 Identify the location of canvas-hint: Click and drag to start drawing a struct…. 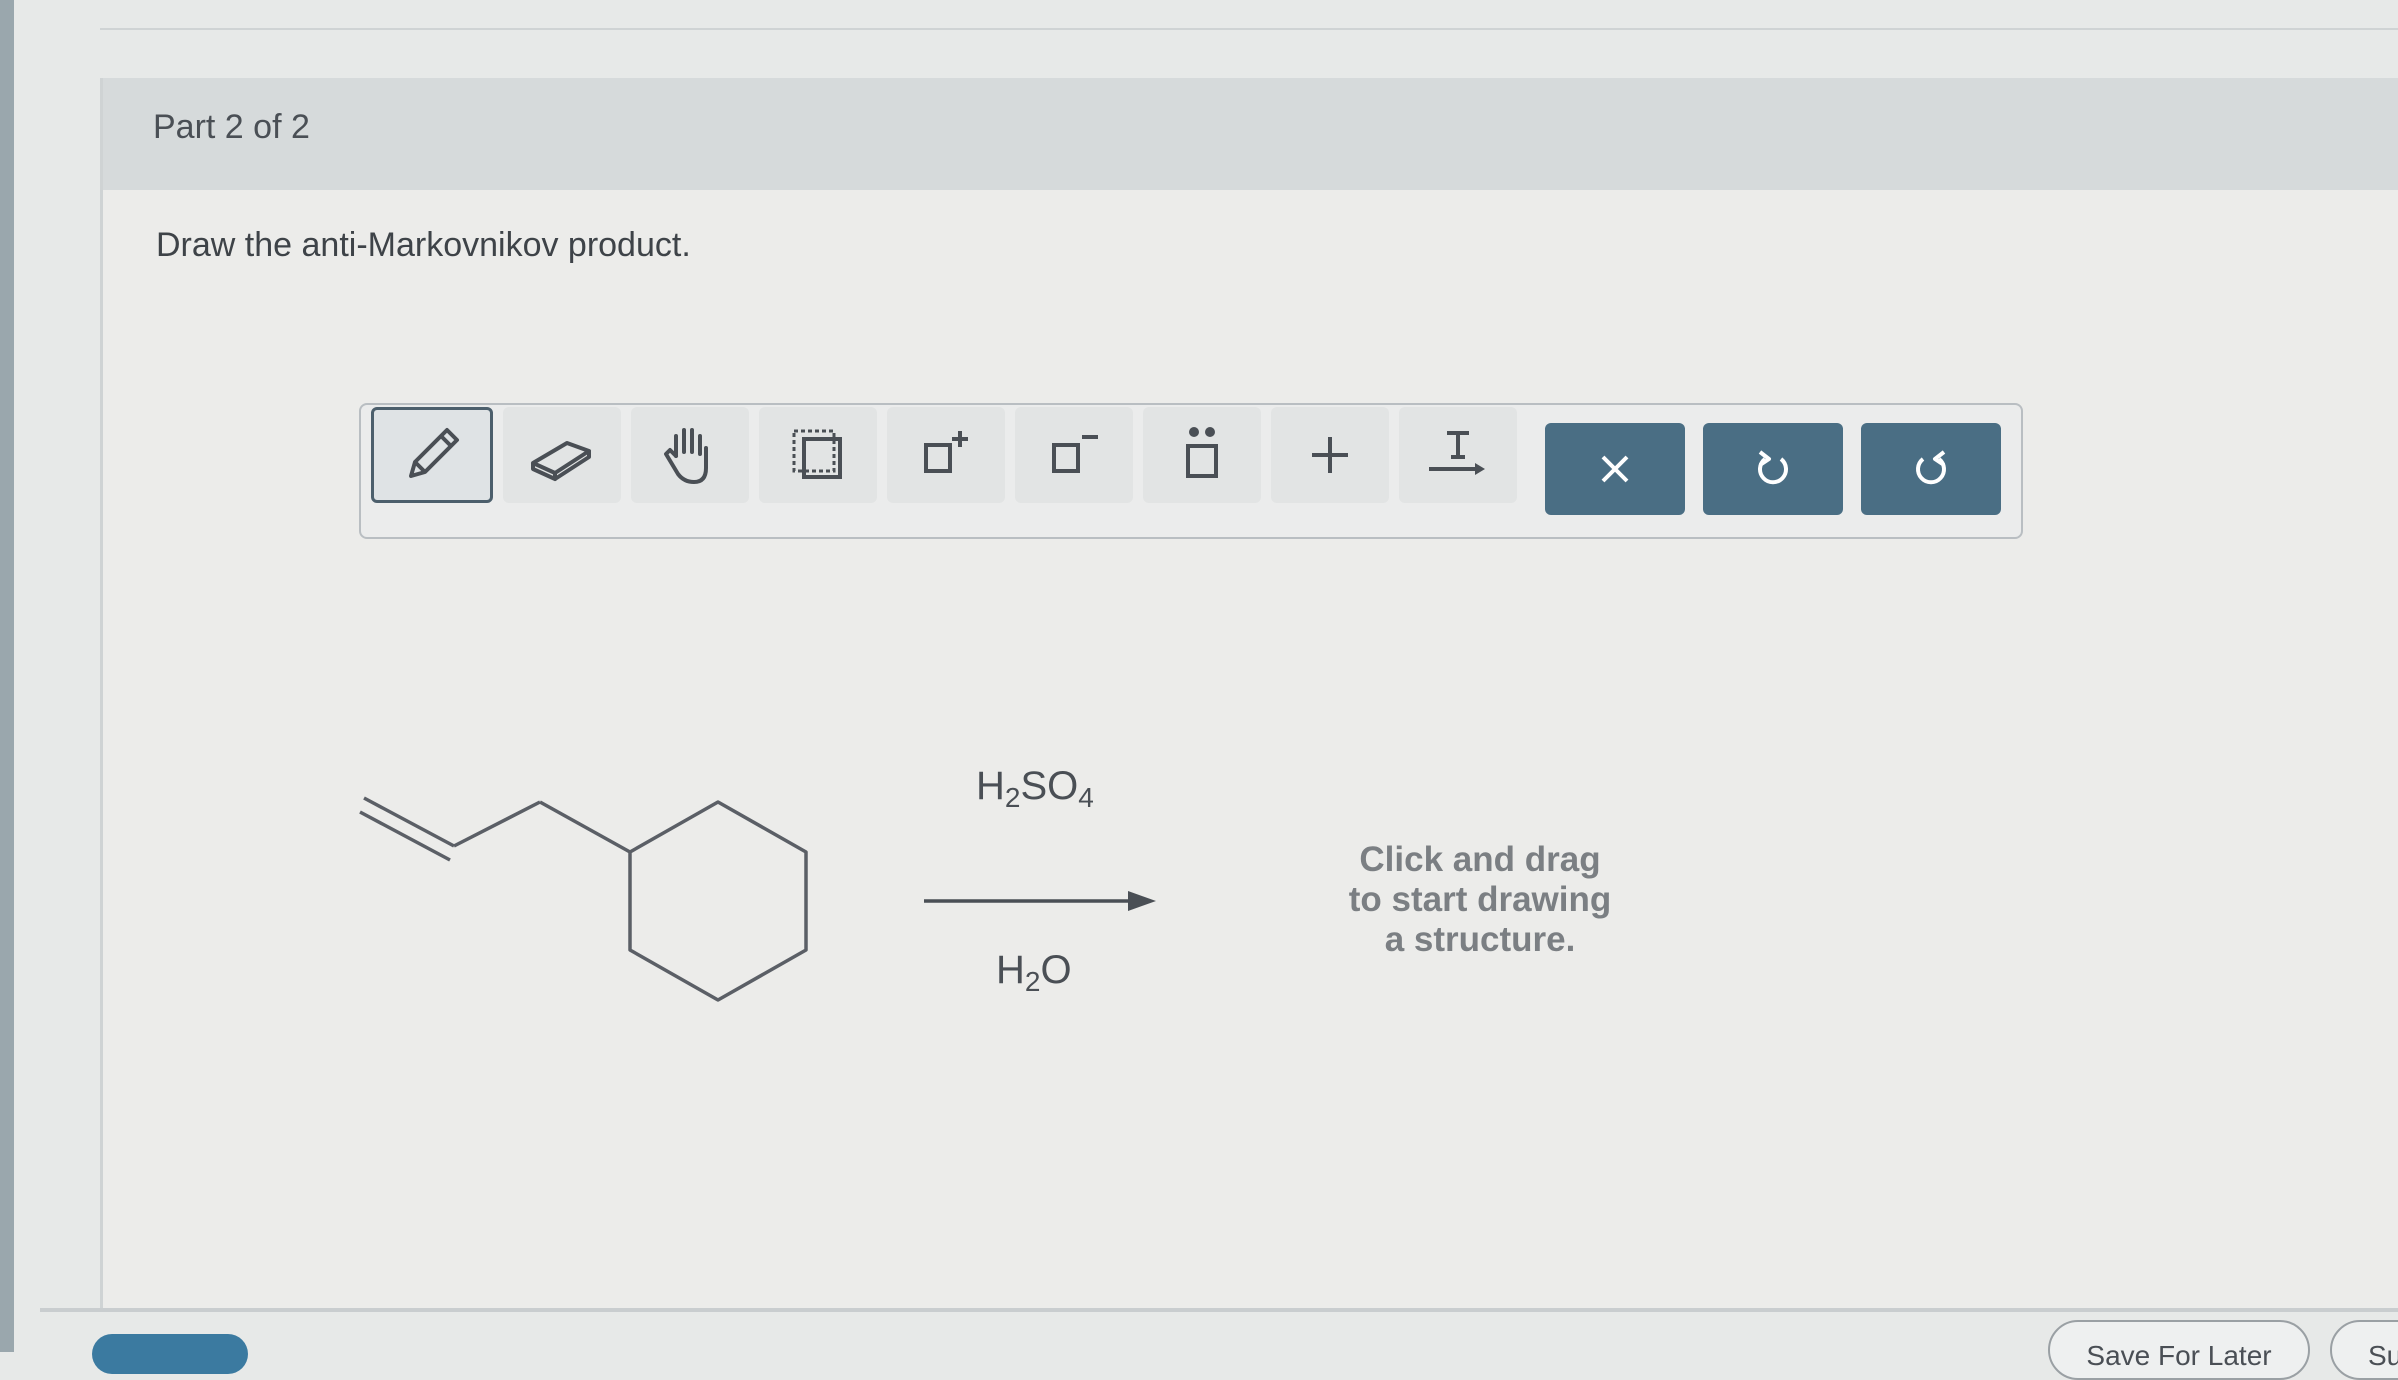
(1480, 900).